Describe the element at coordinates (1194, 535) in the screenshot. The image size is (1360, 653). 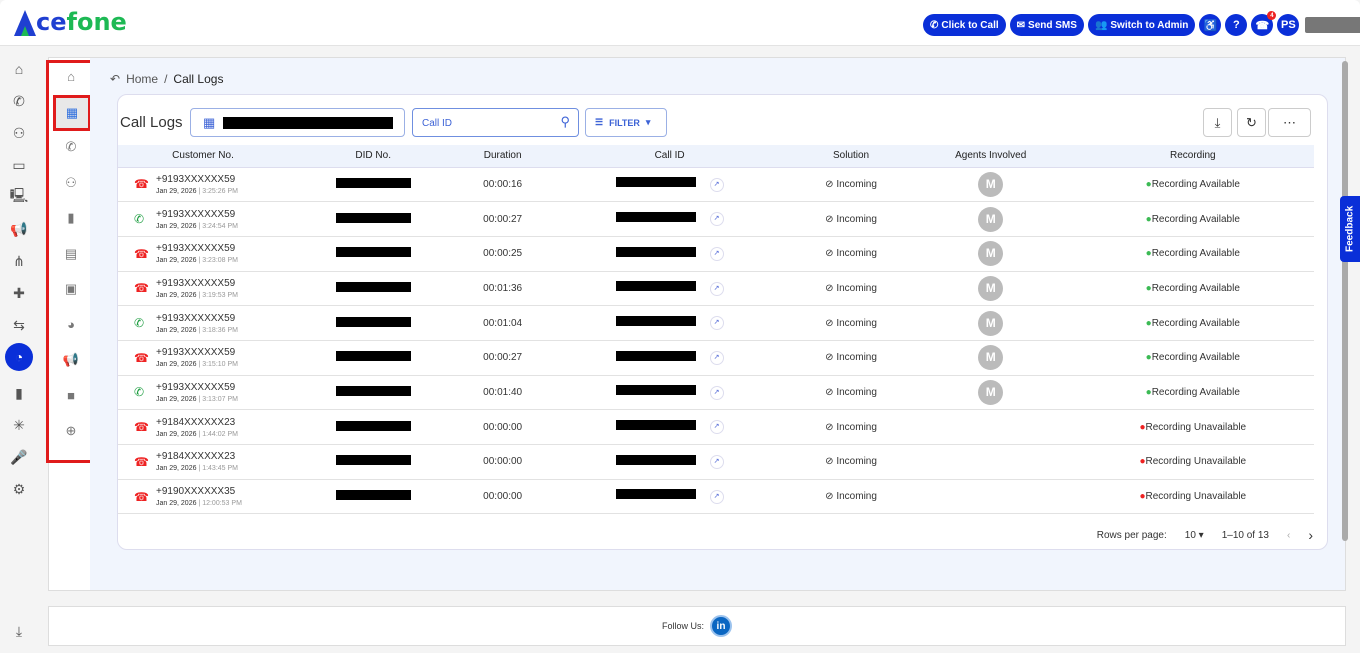
I see `rows-per-page-select: 10 ▾` at that location.